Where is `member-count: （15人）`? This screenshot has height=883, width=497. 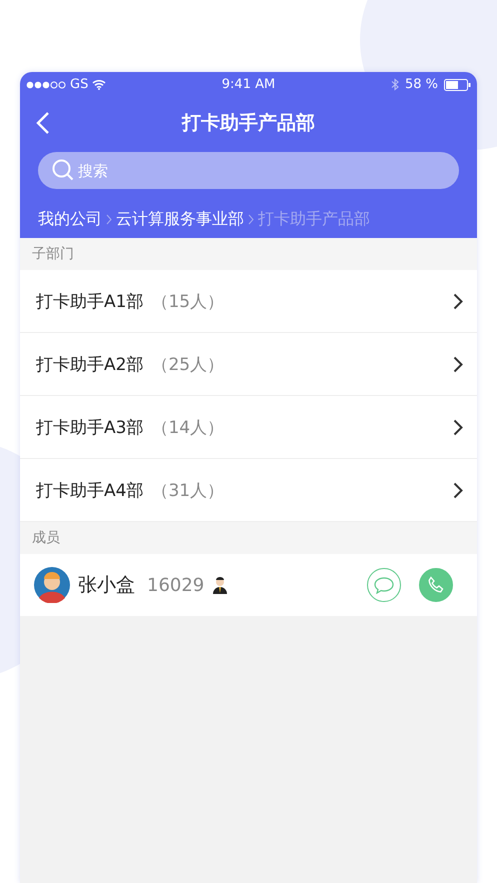
member-count: （15人） is located at coordinates (187, 301).